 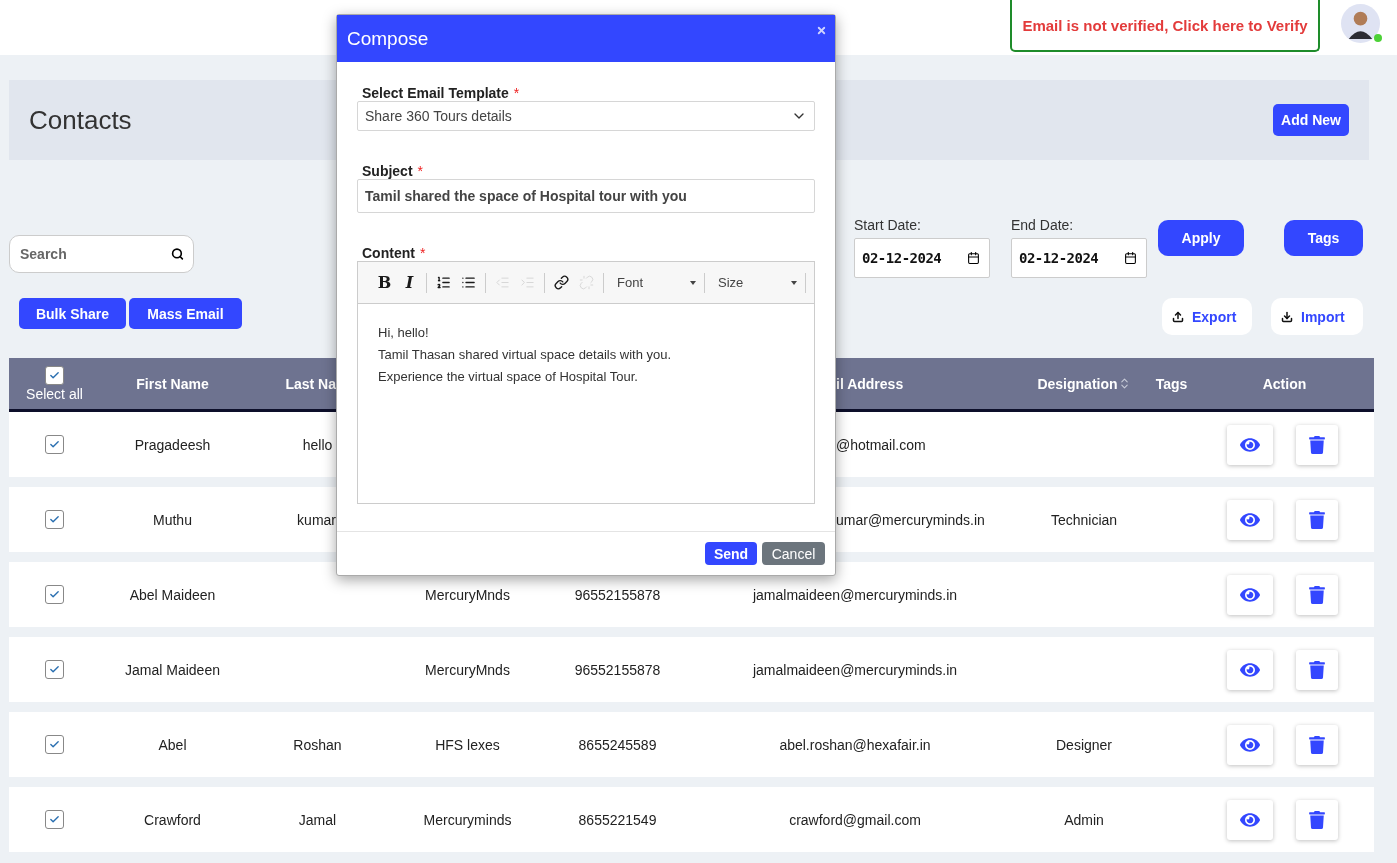 I want to click on page-title: Contacts, so click(x=80, y=120).